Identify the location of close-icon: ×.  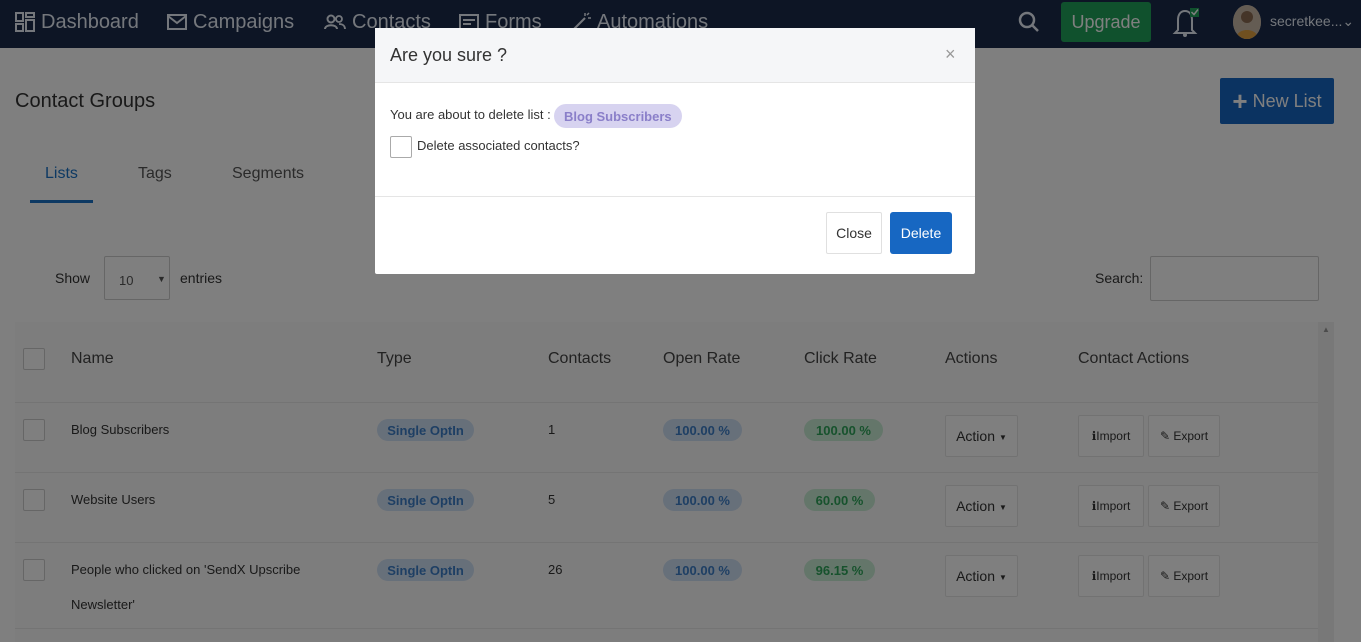
(950, 54).